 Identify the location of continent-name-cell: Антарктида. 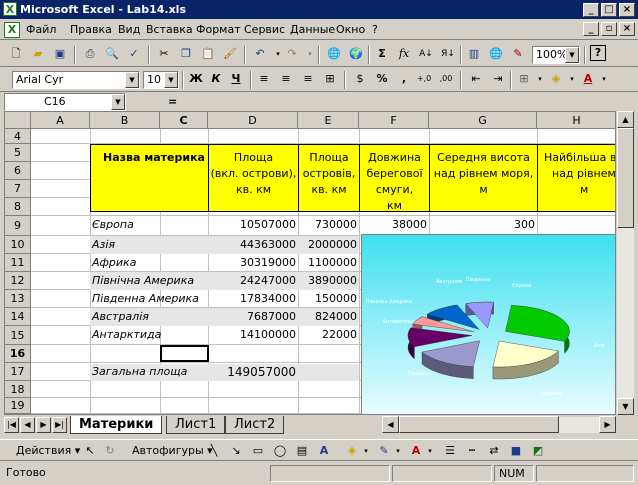
(150, 335).